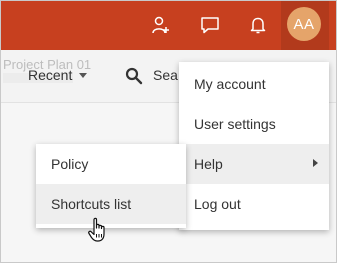 The image size is (337, 263). I want to click on hand-pointer-cursor-icon, so click(98, 230).